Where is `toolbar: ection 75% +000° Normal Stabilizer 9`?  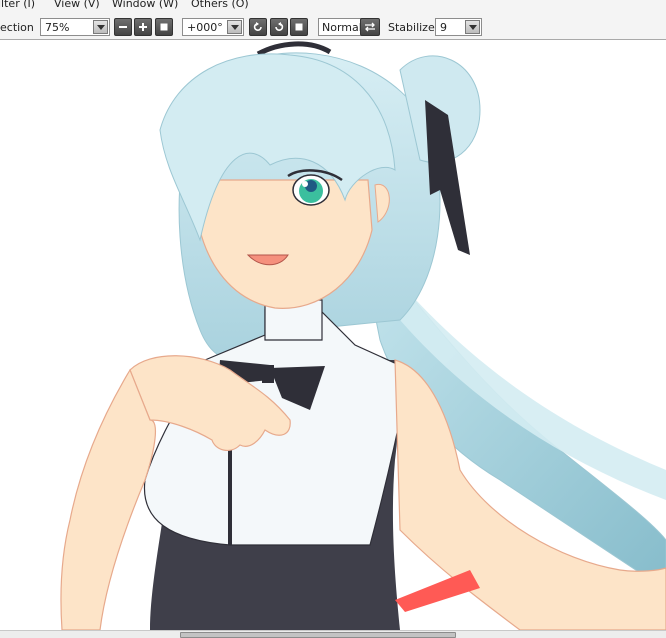
toolbar: ection 75% +000° Normal Stabilizer 9 is located at coordinates (333, 26).